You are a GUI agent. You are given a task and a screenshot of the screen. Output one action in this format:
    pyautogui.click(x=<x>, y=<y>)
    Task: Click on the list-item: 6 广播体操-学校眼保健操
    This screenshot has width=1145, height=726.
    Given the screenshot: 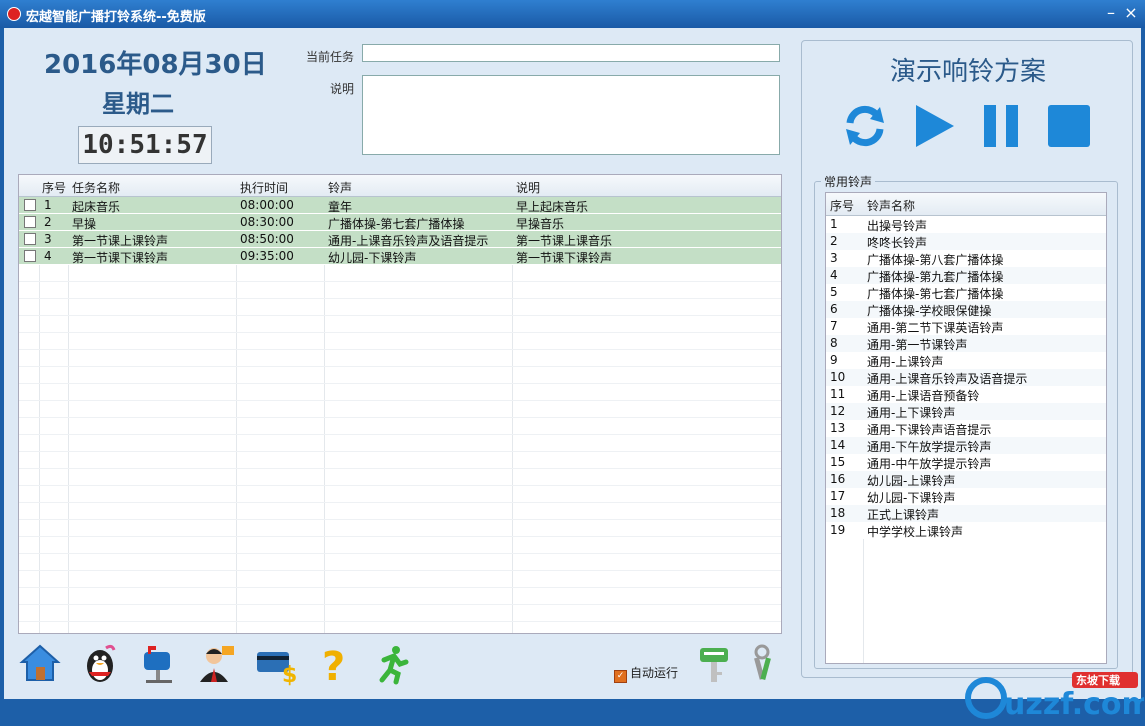 What is the action you would take?
    pyautogui.click(x=966, y=309)
    